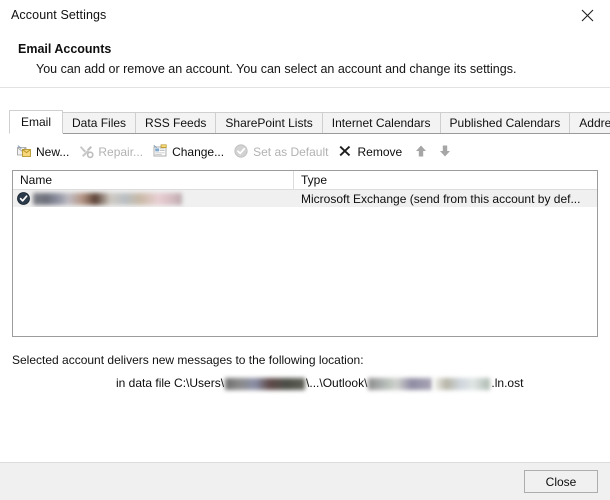  Describe the element at coordinates (265, 383) in the screenshot. I see `redacted-user-folder` at that location.